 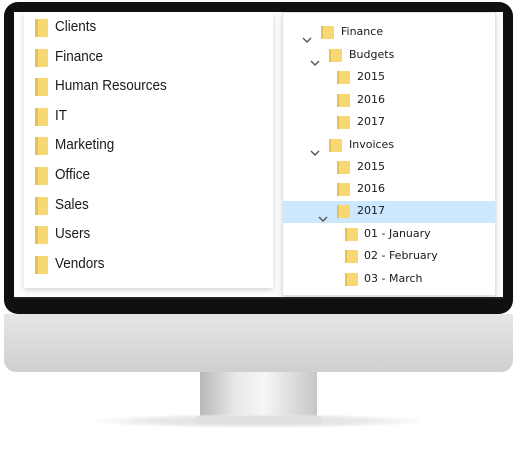 What do you see at coordinates (397, 233) in the screenshot?
I see `tree-node-label: 01 - January` at bounding box center [397, 233].